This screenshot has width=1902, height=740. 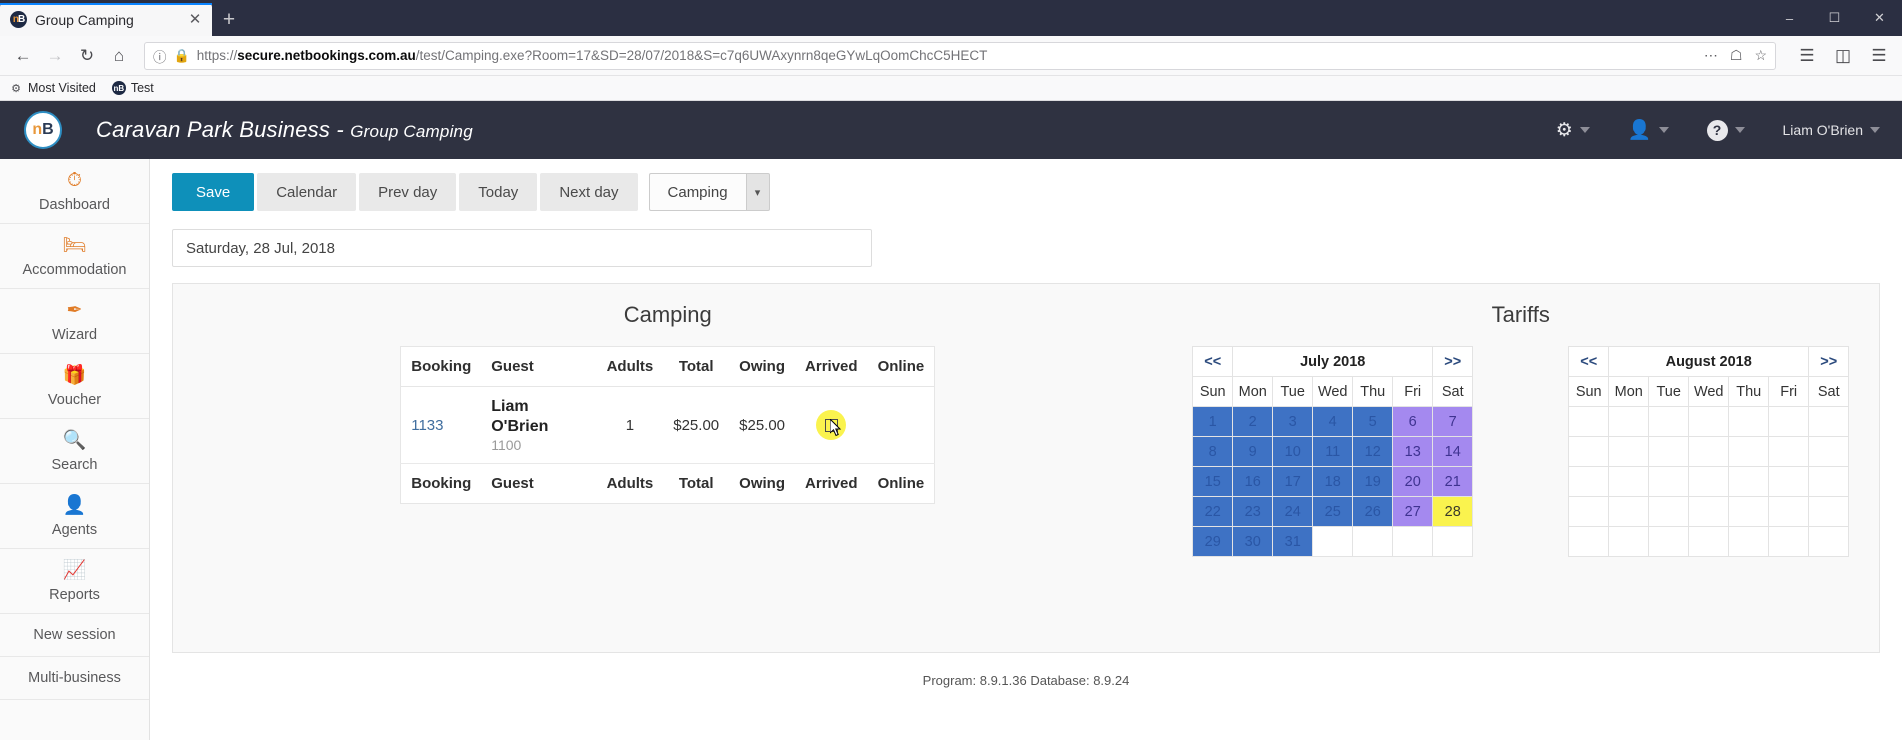 I want to click on library-icon: ☰, so click(x=1807, y=56).